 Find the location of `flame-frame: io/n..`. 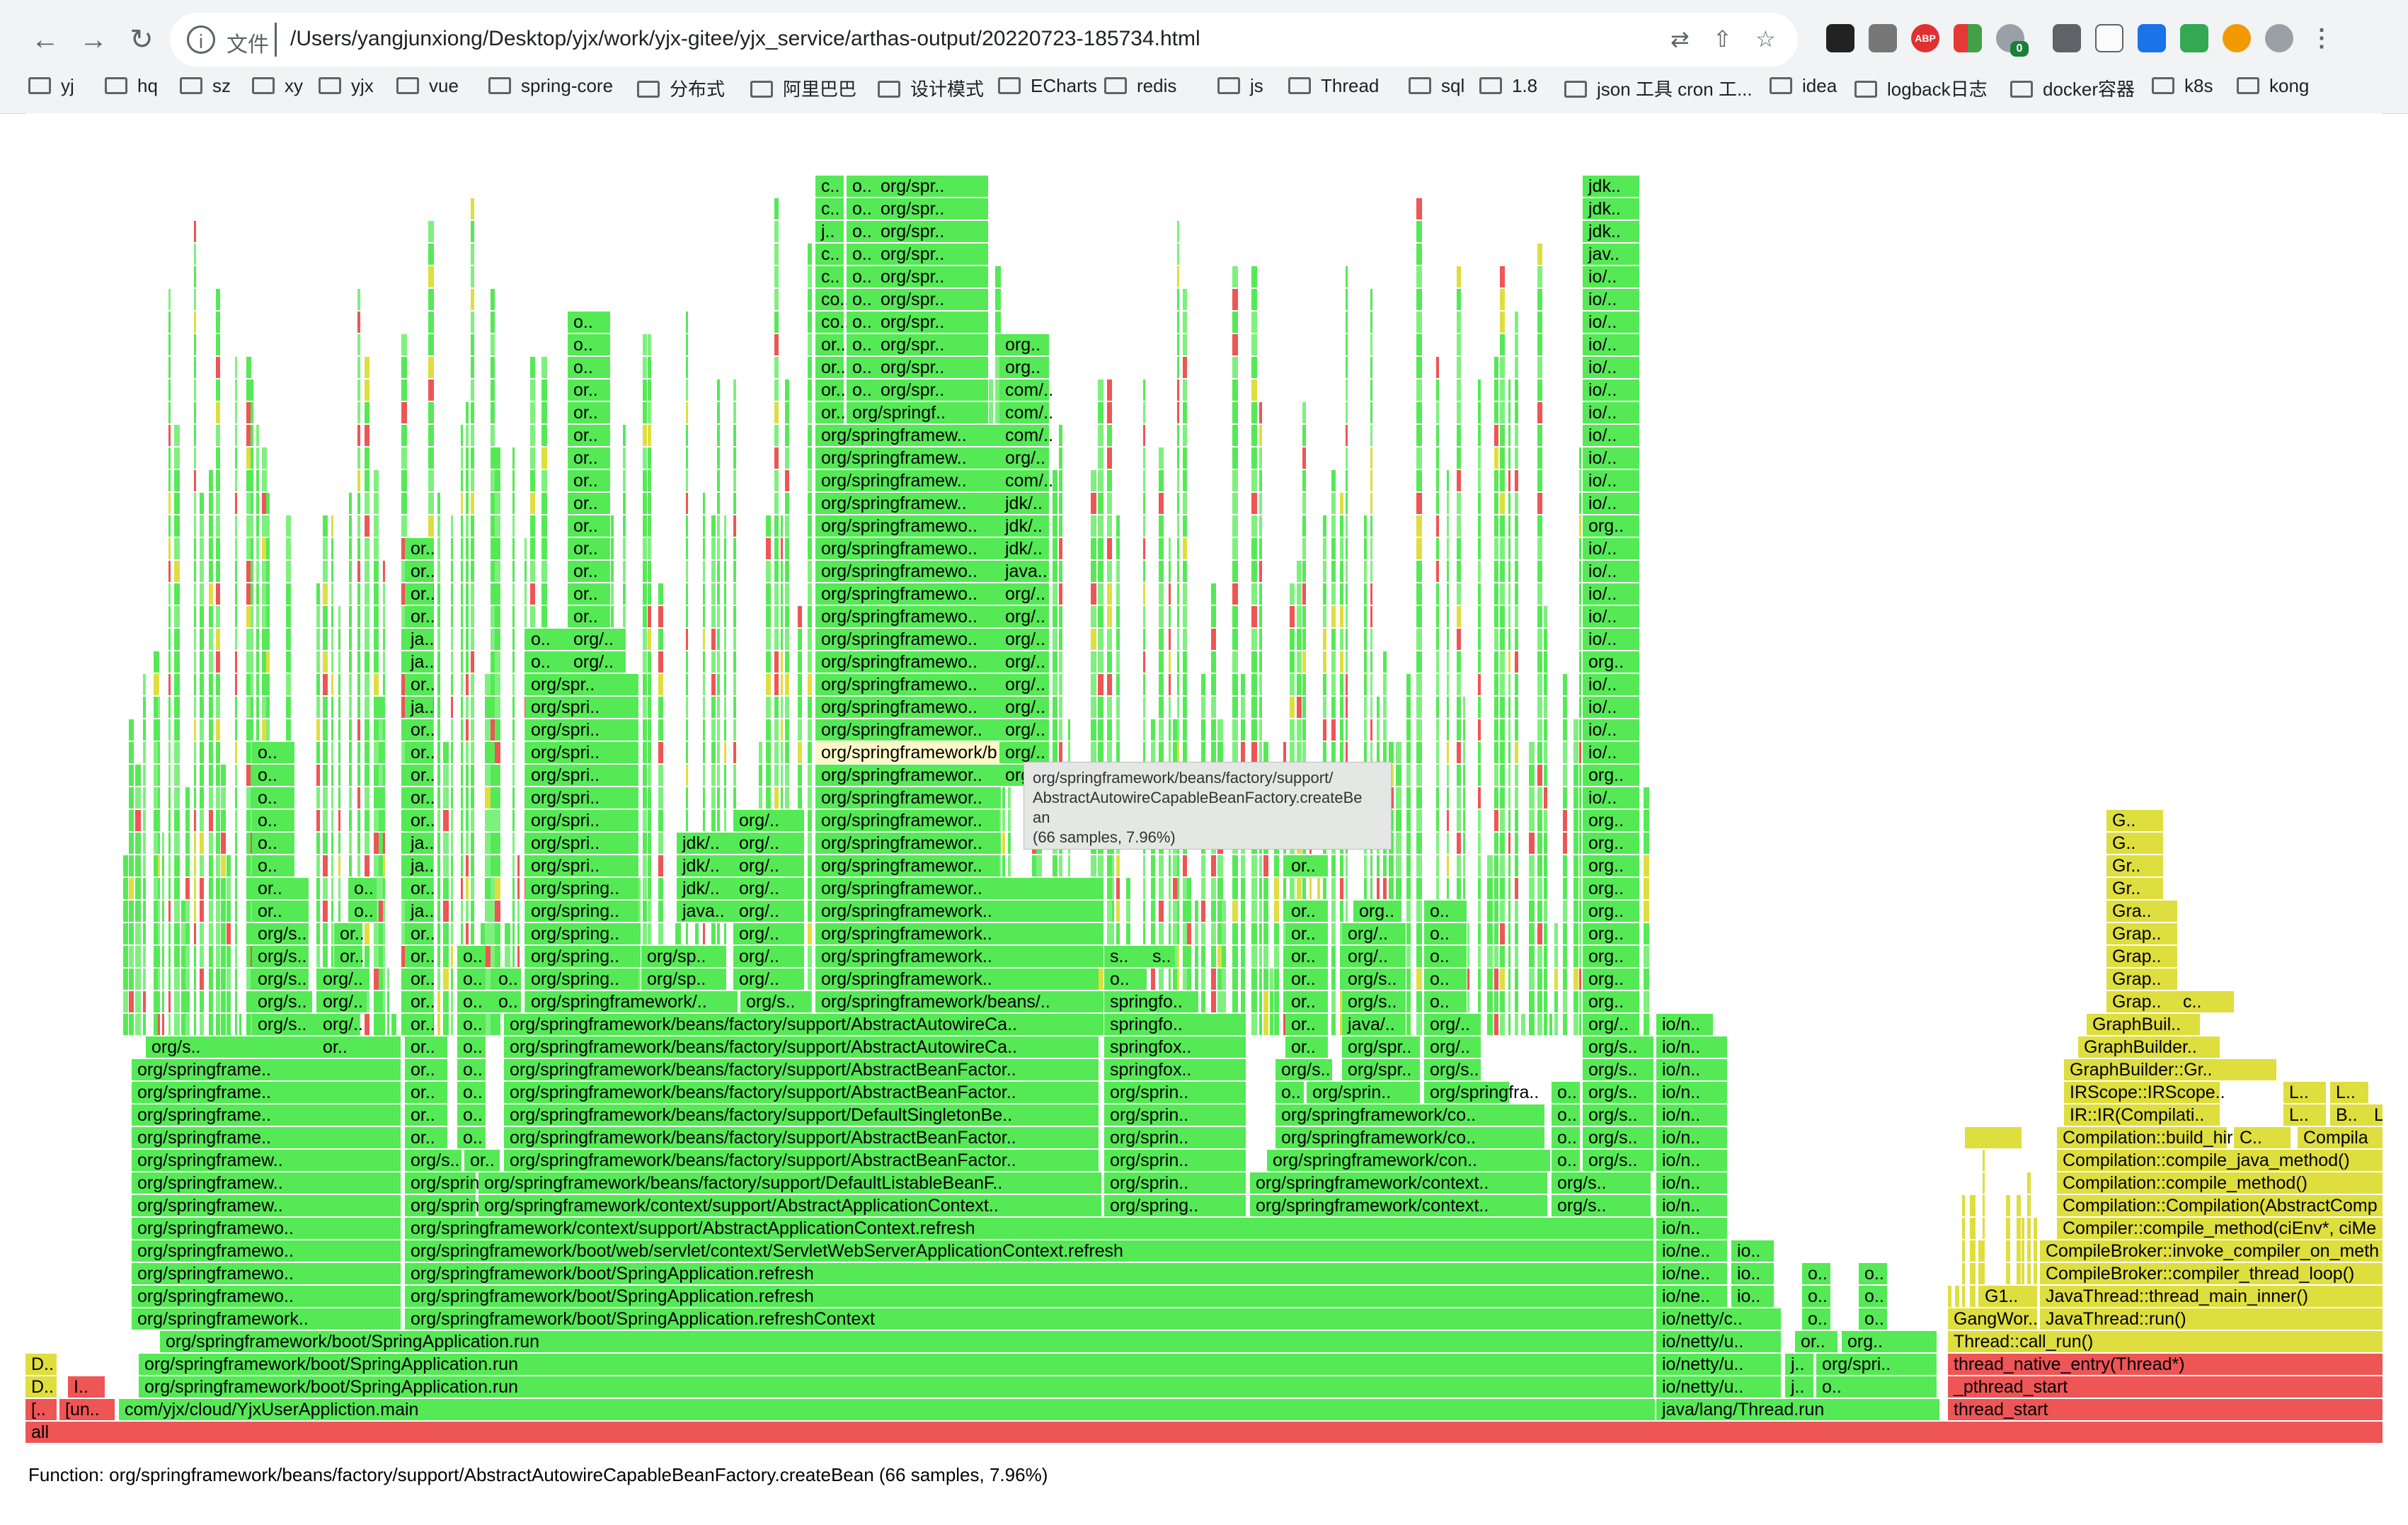

flame-frame: io/n.. is located at coordinates (1684, 1024).